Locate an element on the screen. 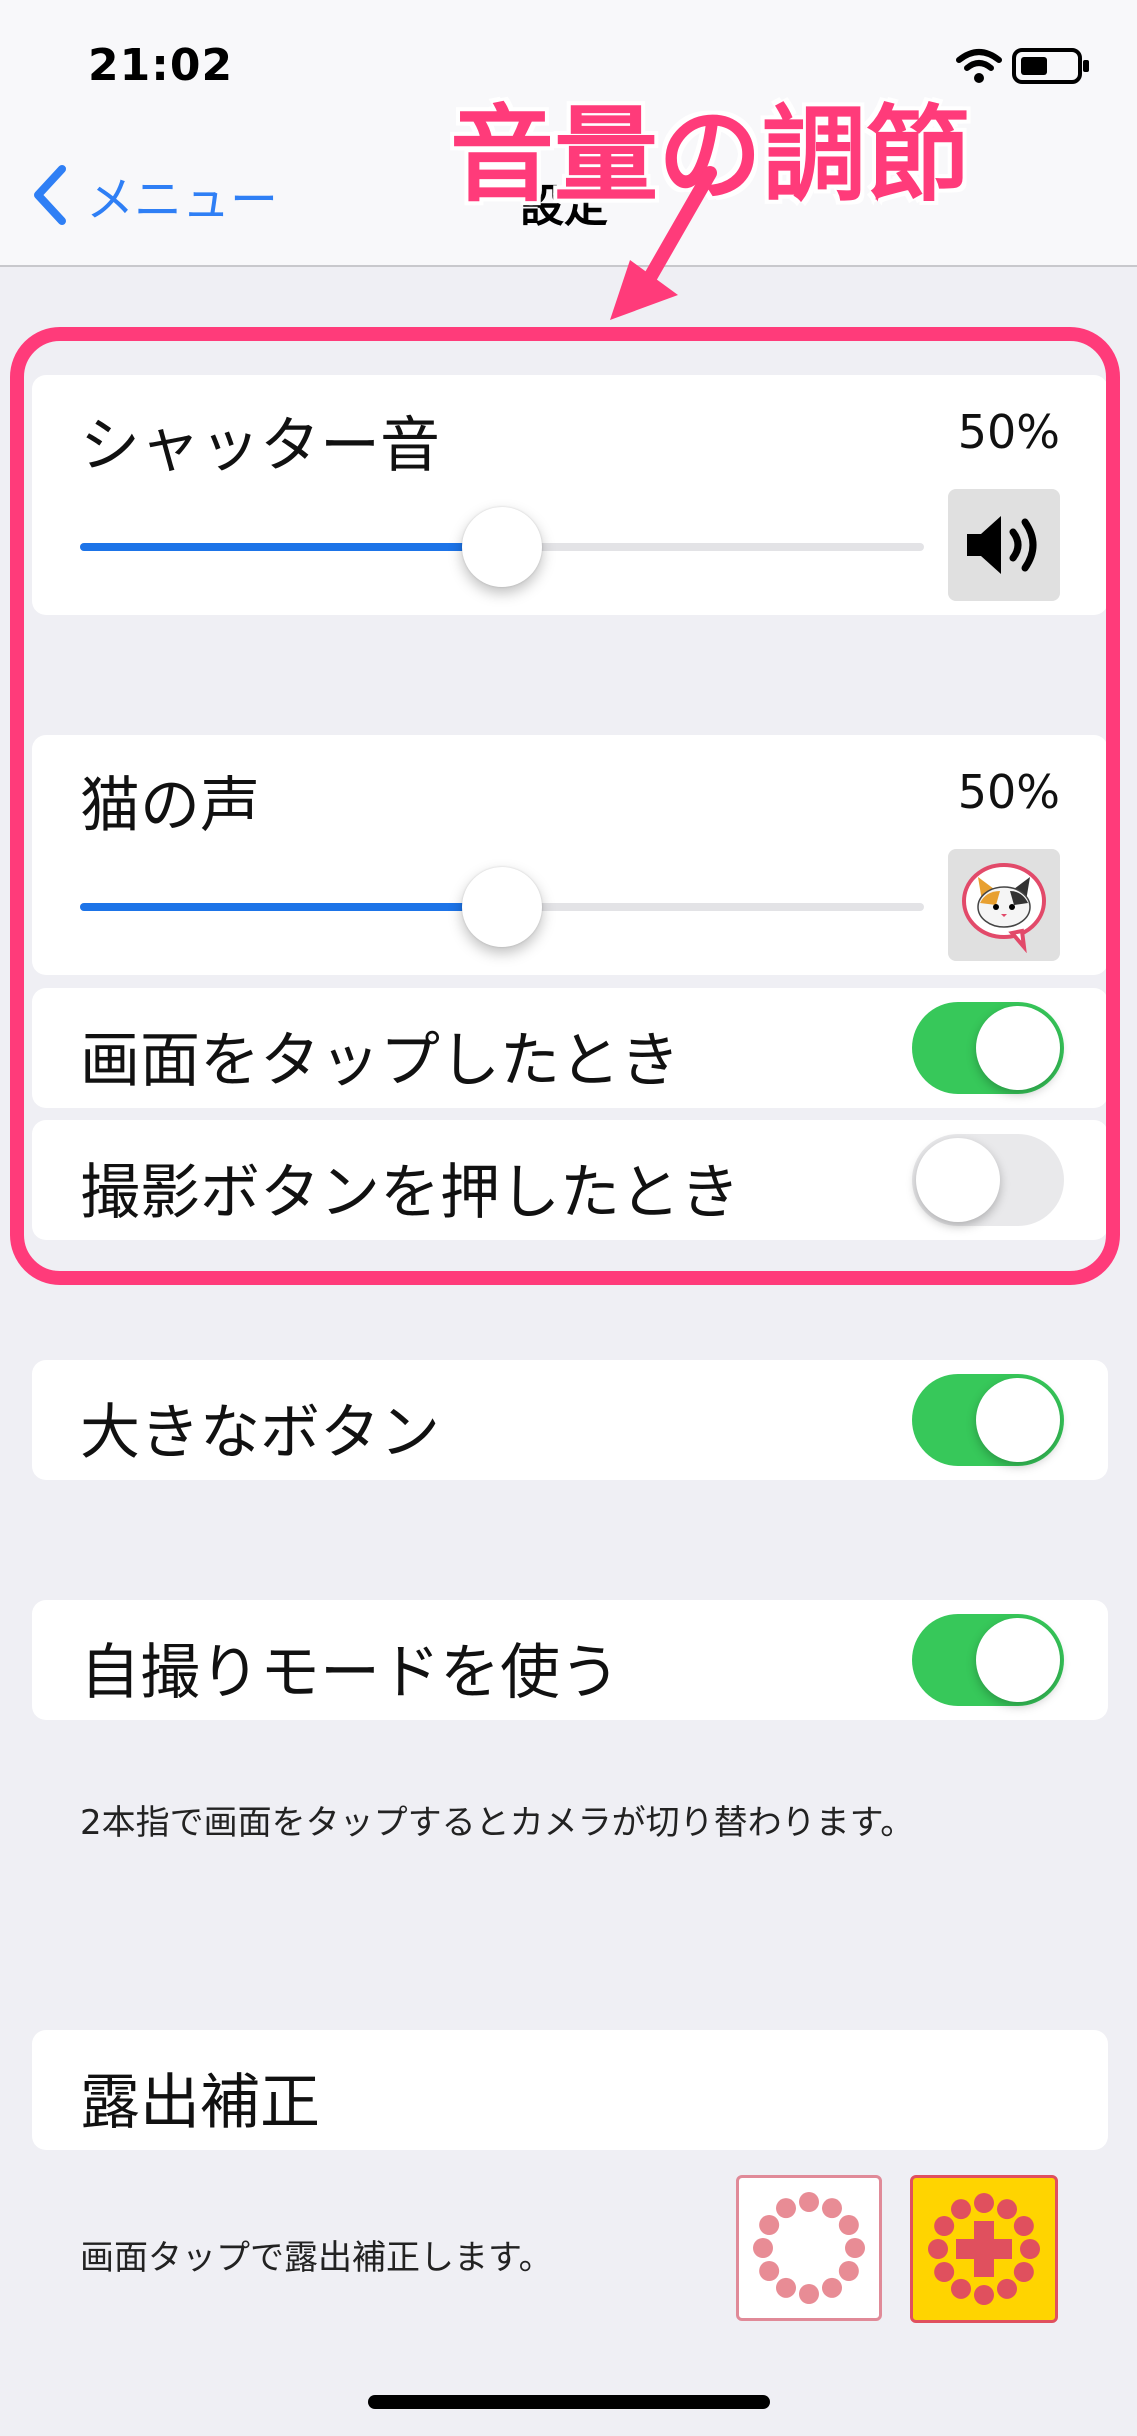 The height and width of the screenshot is (2436, 1137). battery-icon is located at coordinates (1050, 66).